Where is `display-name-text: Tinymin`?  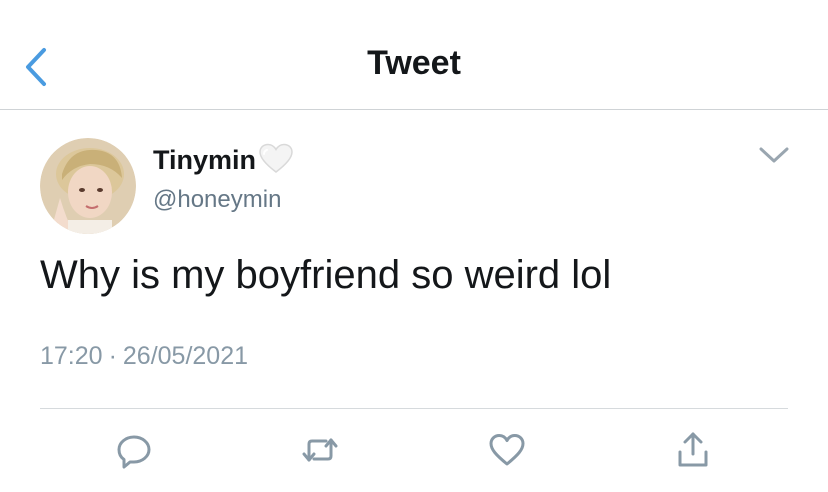
display-name-text: Tinymin is located at coordinates (205, 160).